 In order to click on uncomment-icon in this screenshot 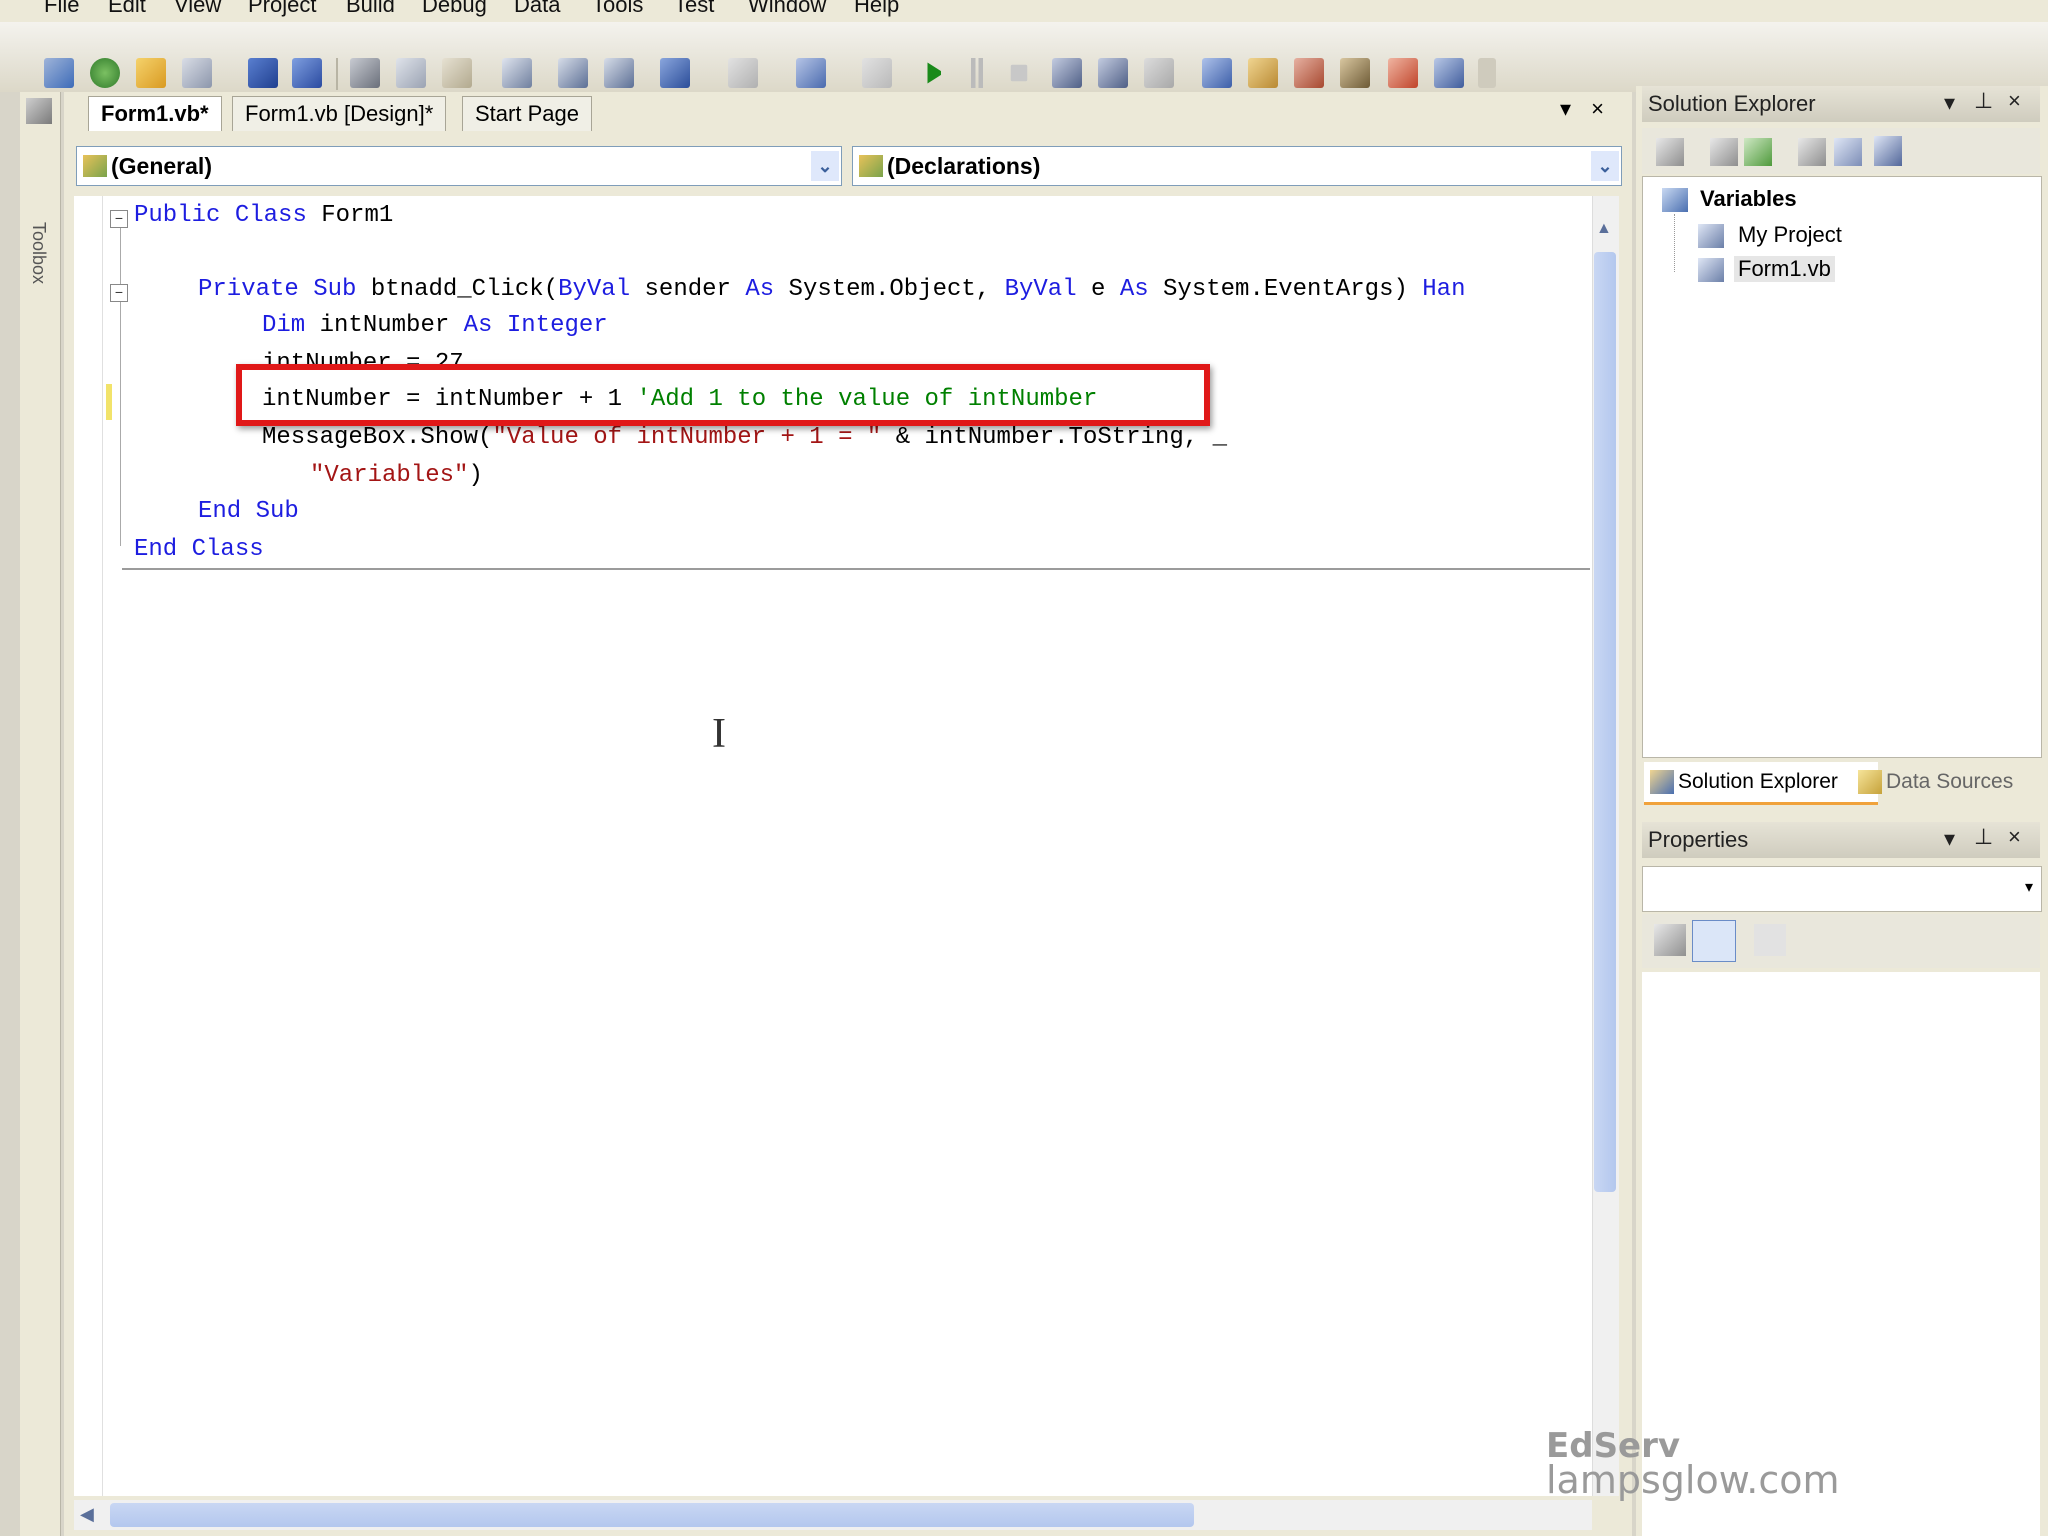, I will do `click(619, 73)`.